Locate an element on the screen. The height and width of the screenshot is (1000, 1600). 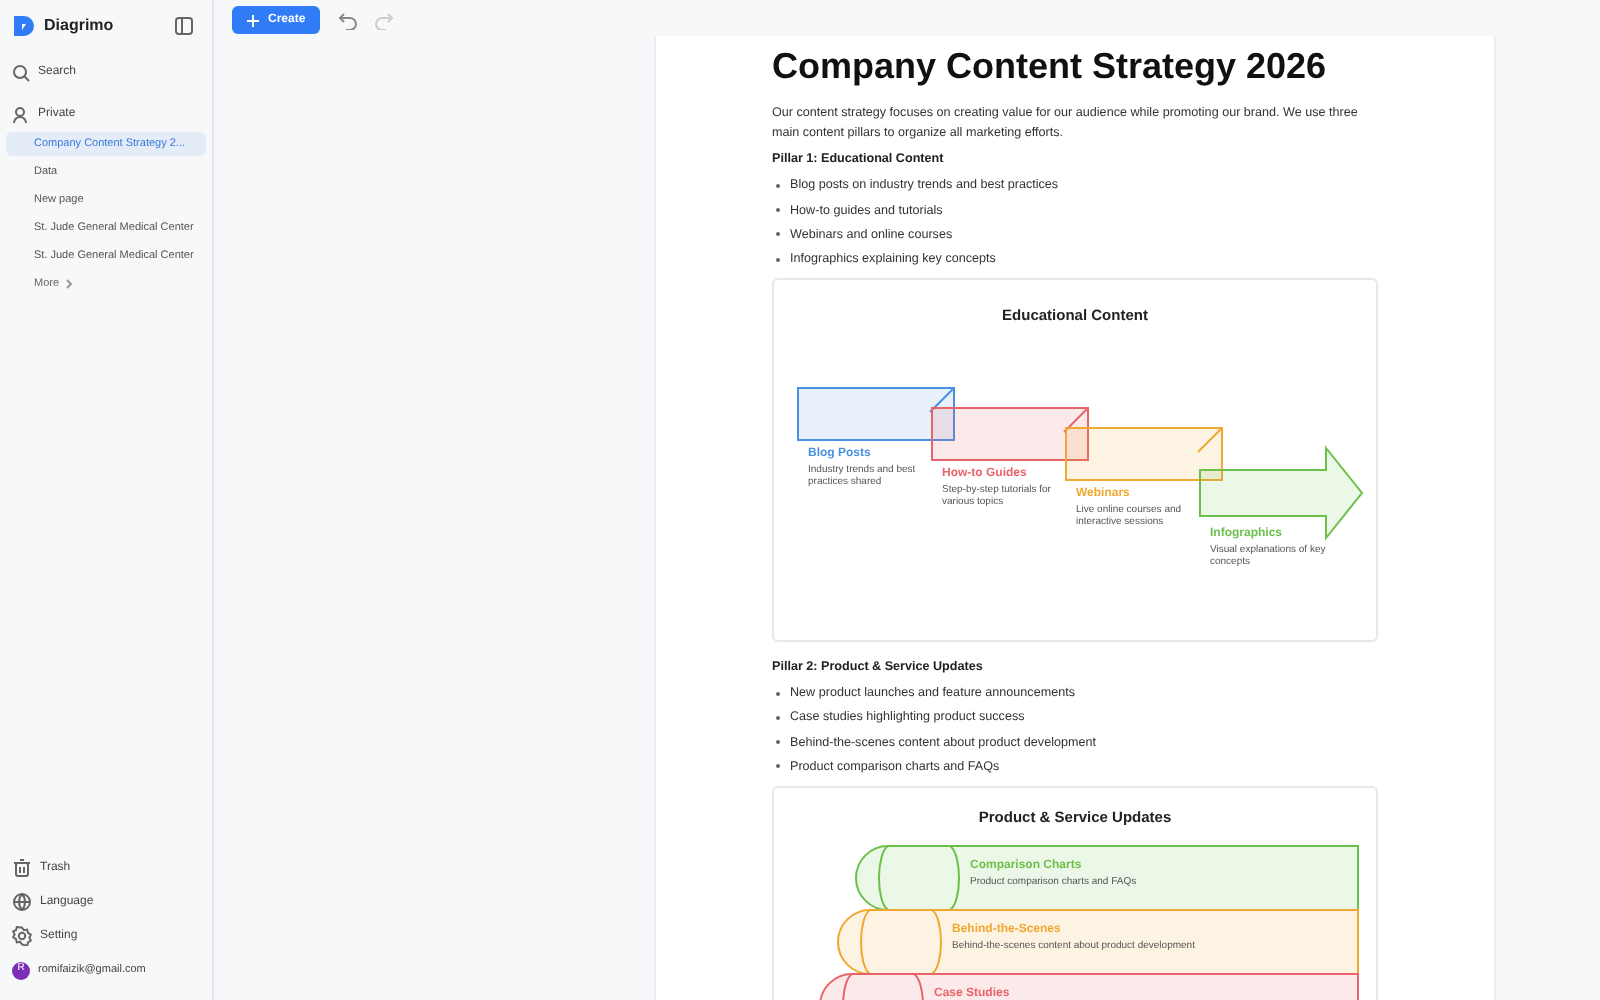
person-icon is located at coordinates (21, 114).